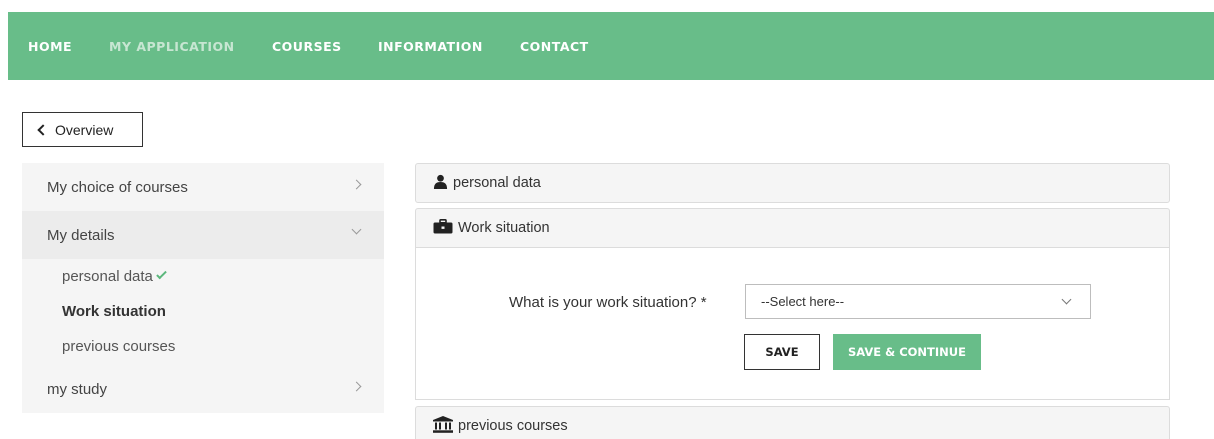 This screenshot has height=439, width=1214. I want to click on overview-button: Overview, so click(82, 129).